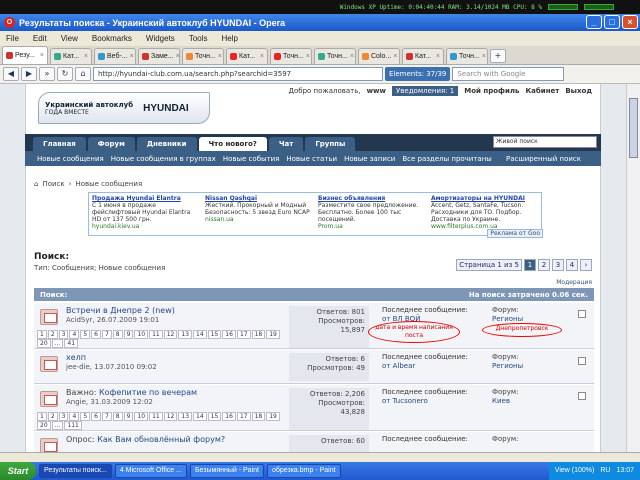  What do you see at coordinates (489, 265) in the screenshot?
I see `pagination-label: Страница 1 из 5` at bounding box center [489, 265].